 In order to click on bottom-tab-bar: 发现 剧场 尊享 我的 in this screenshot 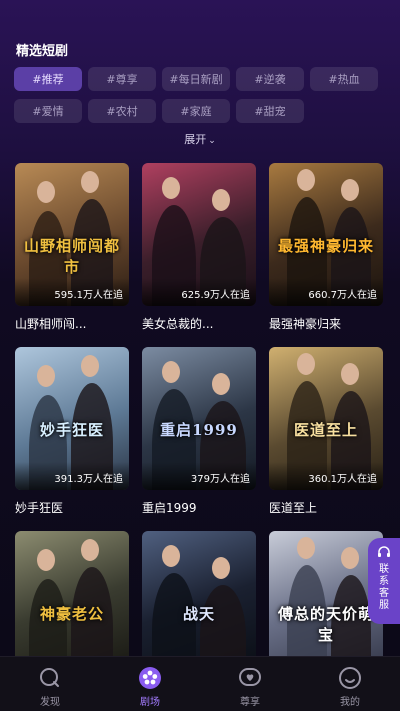, I will do `click(200, 683)`.